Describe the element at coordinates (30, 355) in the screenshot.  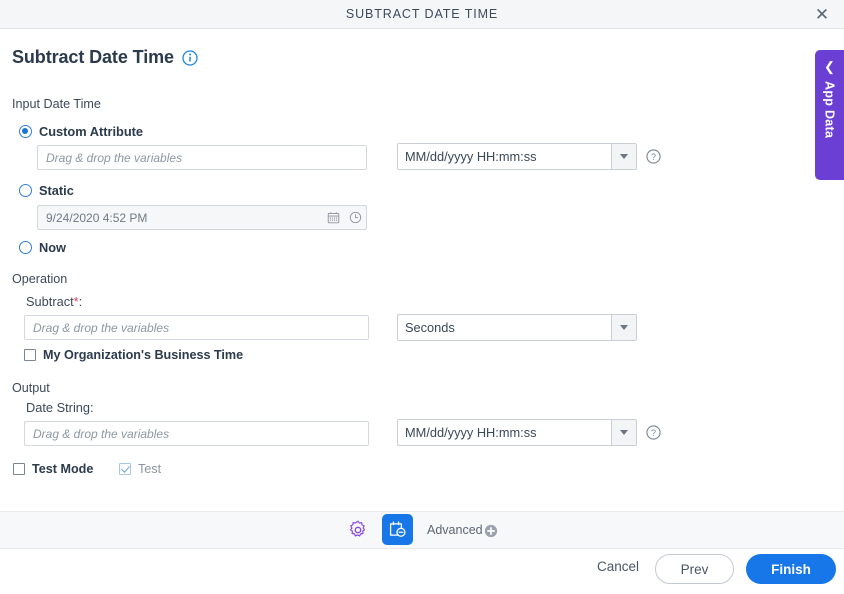
I see `business-time-checkbox-box` at that location.